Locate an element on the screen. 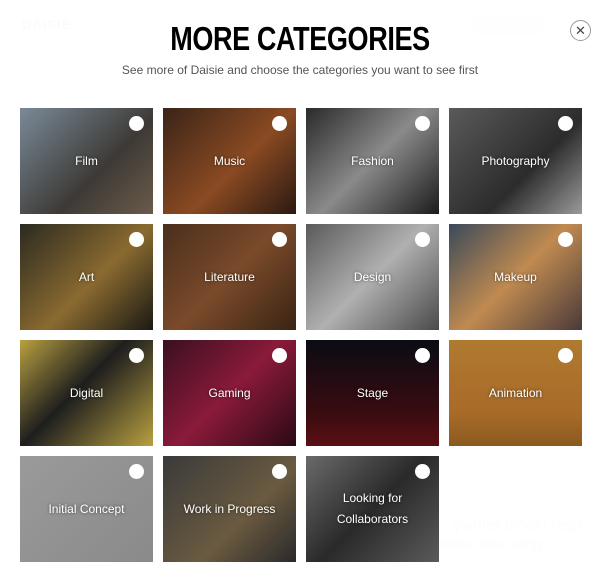  category-tile-makeup: Makeup is located at coordinates (515, 277).